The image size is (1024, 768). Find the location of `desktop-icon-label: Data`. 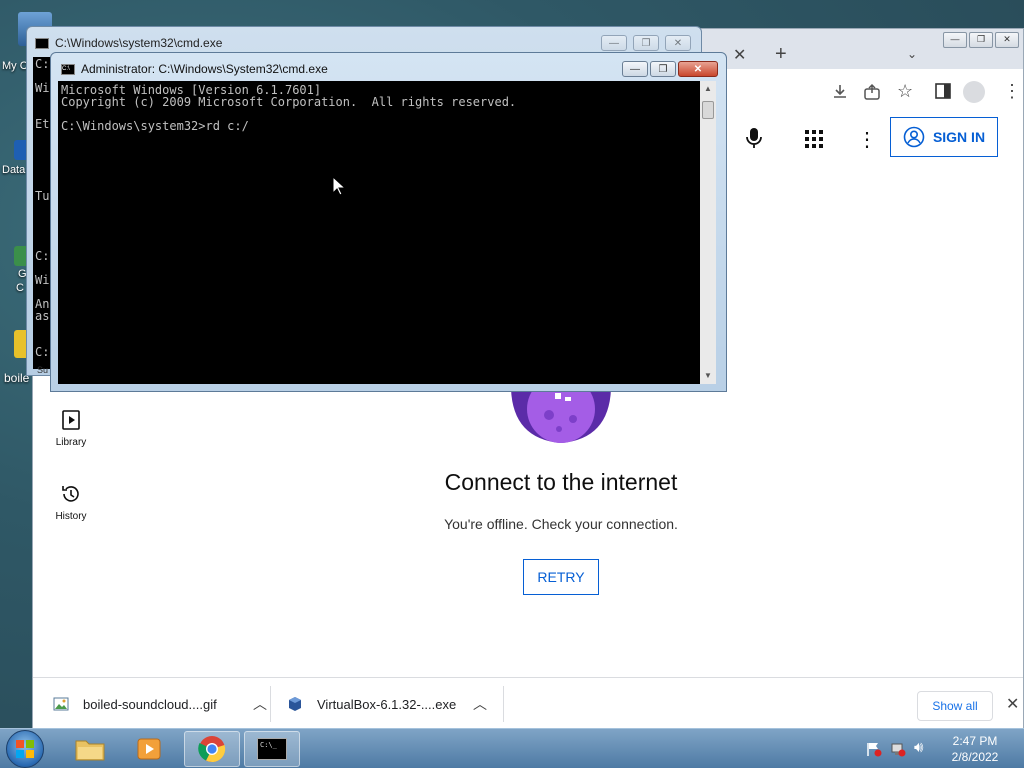

desktop-icon-label: Data is located at coordinates (14, 170).